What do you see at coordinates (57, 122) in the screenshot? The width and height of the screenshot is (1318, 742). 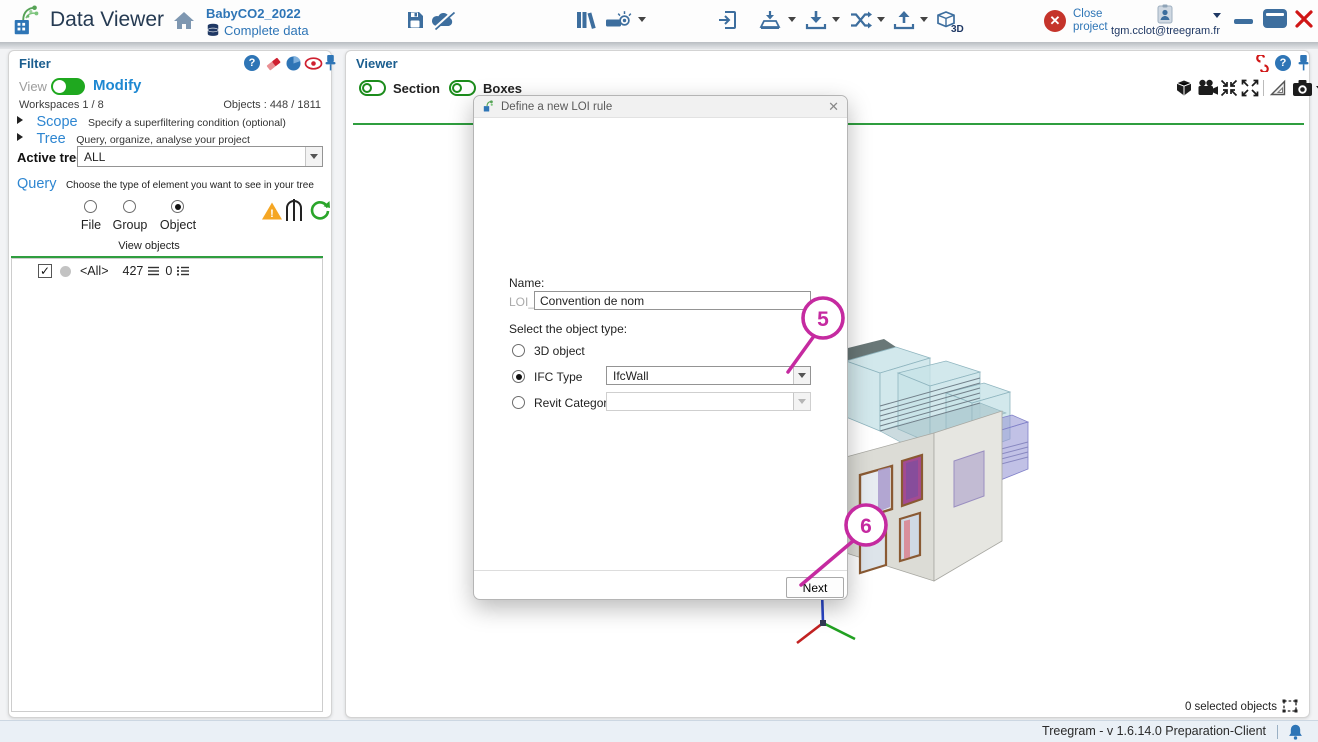 I see `scope-label: Scope` at bounding box center [57, 122].